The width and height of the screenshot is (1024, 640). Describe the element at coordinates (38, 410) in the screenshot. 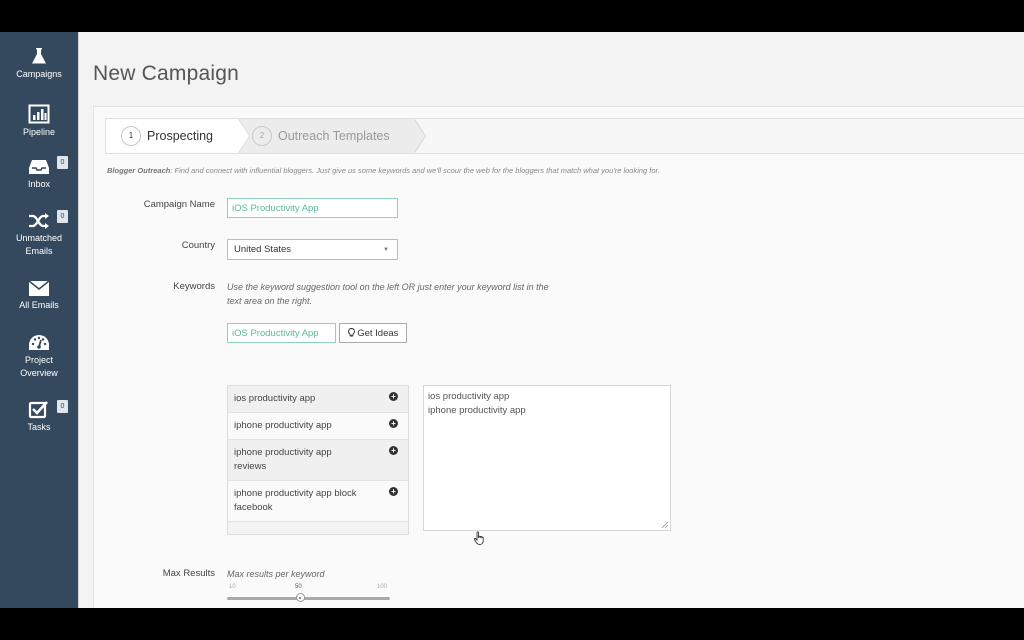

I see `checkbox-icon` at that location.